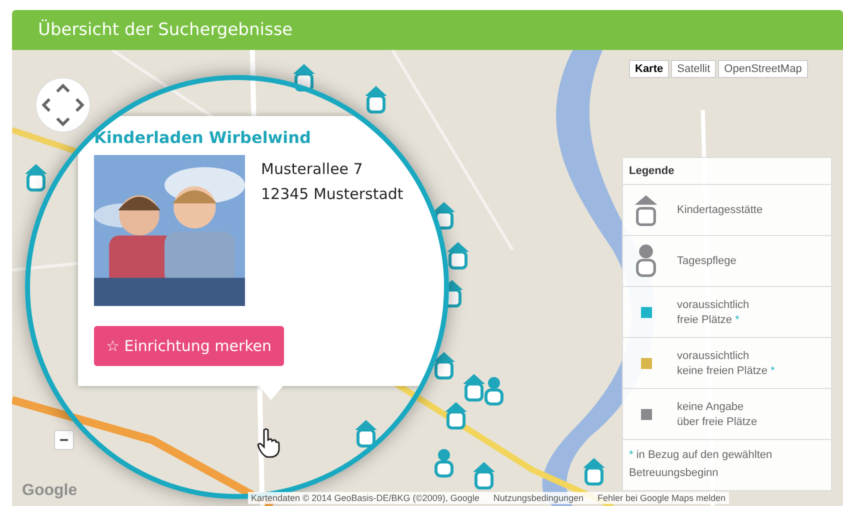  I want to click on page-title: Übersicht der Suchergebnisse, so click(165, 30).